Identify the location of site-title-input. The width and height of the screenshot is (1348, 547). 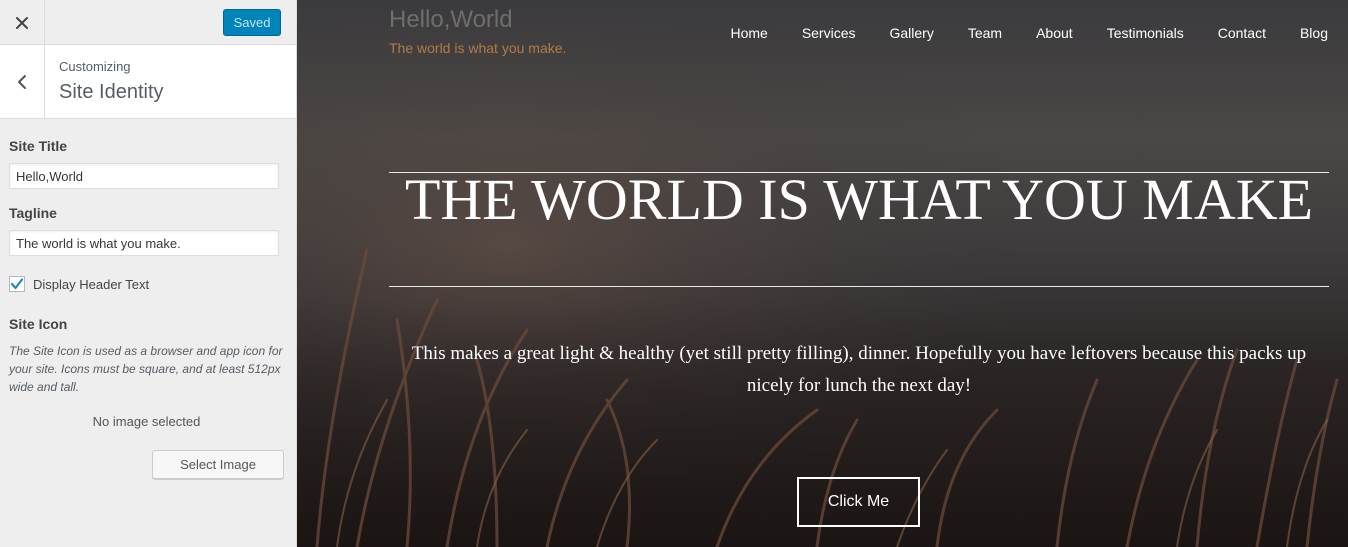
(144, 176).